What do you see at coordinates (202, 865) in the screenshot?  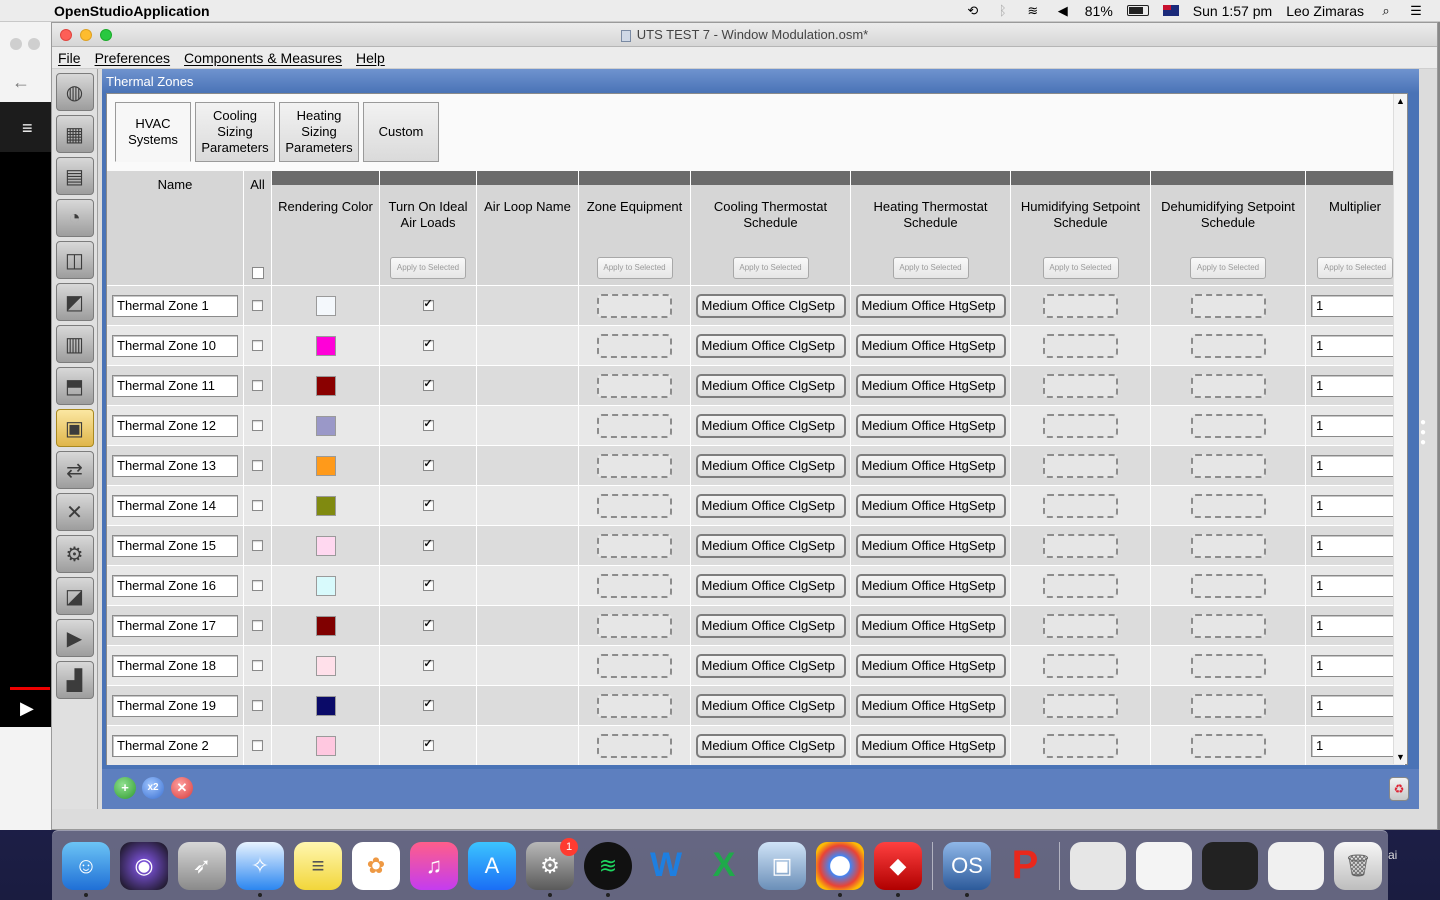 I see `launchpad-rocket-icon: ➶` at bounding box center [202, 865].